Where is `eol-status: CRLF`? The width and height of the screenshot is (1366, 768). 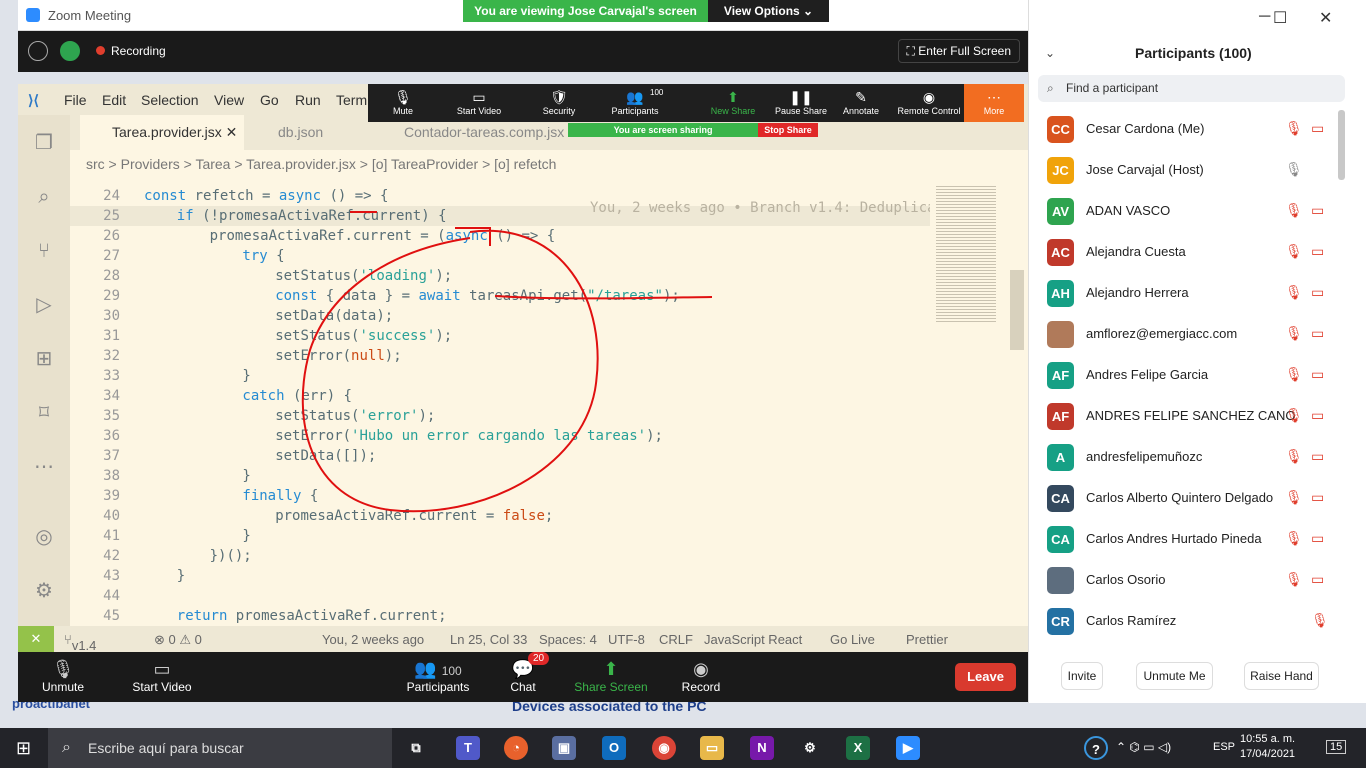
eol-status: CRLF is located at coordinates (676, 639).